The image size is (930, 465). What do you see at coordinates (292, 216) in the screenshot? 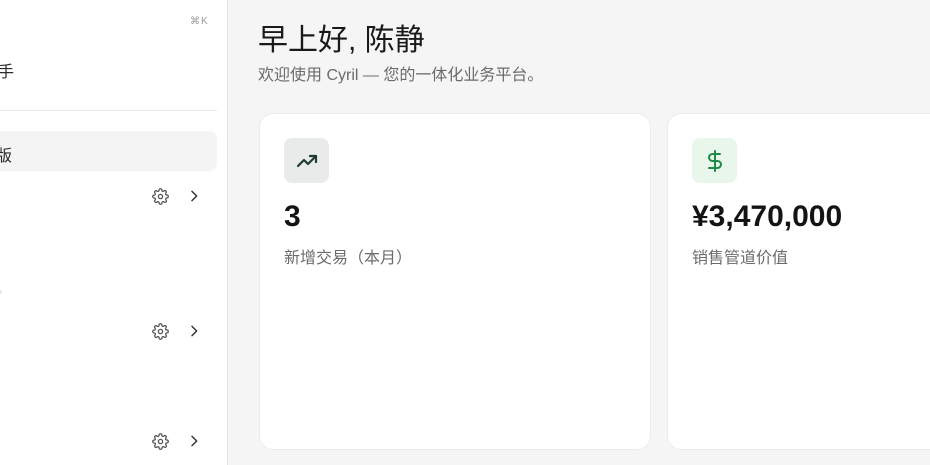
I see `stat-value: 3` at bounding box center [292, 216].